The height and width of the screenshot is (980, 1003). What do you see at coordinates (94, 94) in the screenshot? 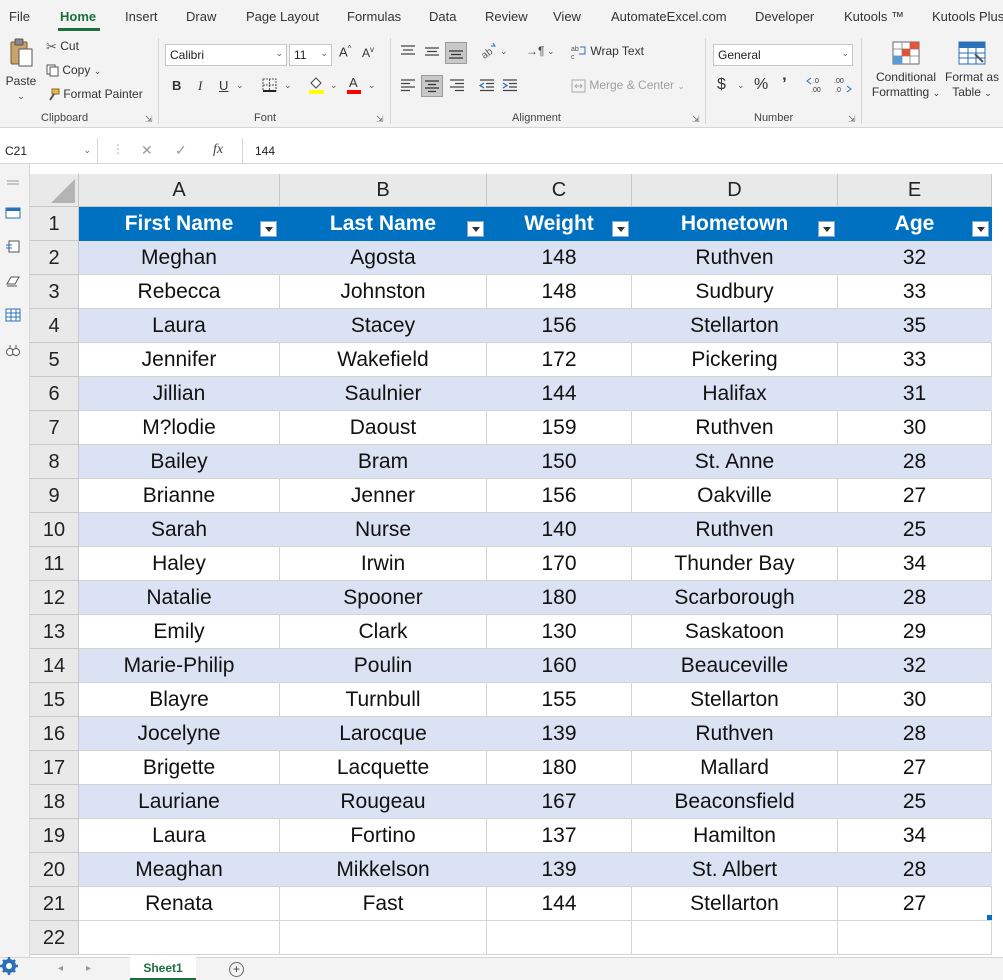
I see `format-painter-button: Format Painter` at bounding box center [94, 94].